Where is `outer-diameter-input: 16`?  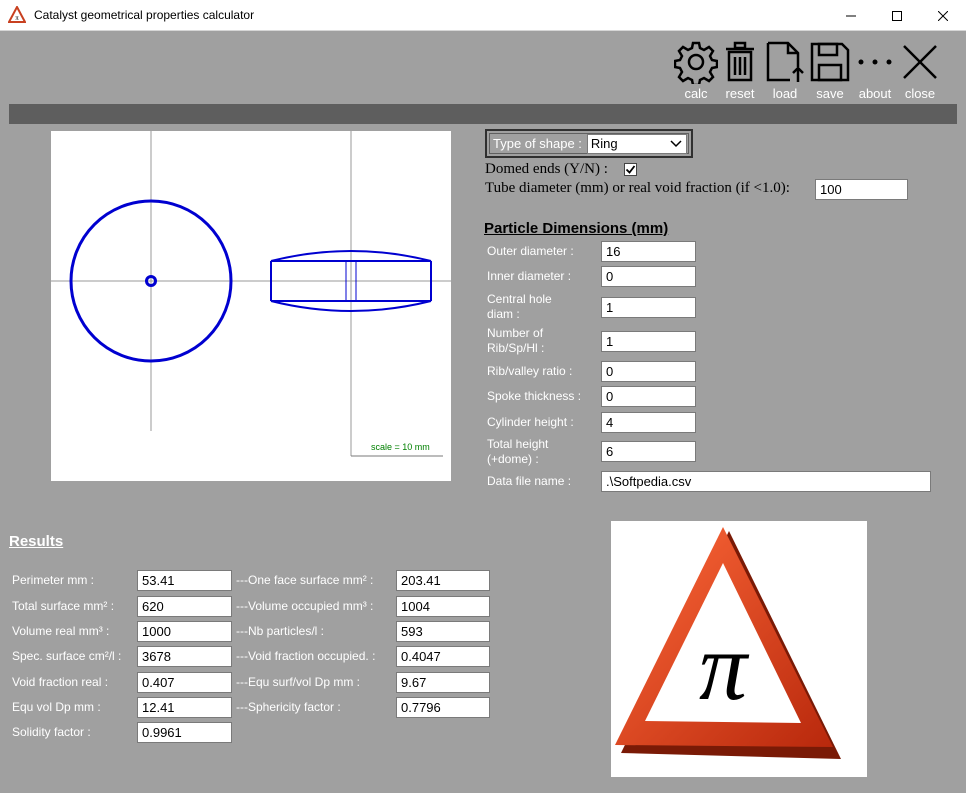
outer-diameter-input: 16 is located at coordinates (648, 251).